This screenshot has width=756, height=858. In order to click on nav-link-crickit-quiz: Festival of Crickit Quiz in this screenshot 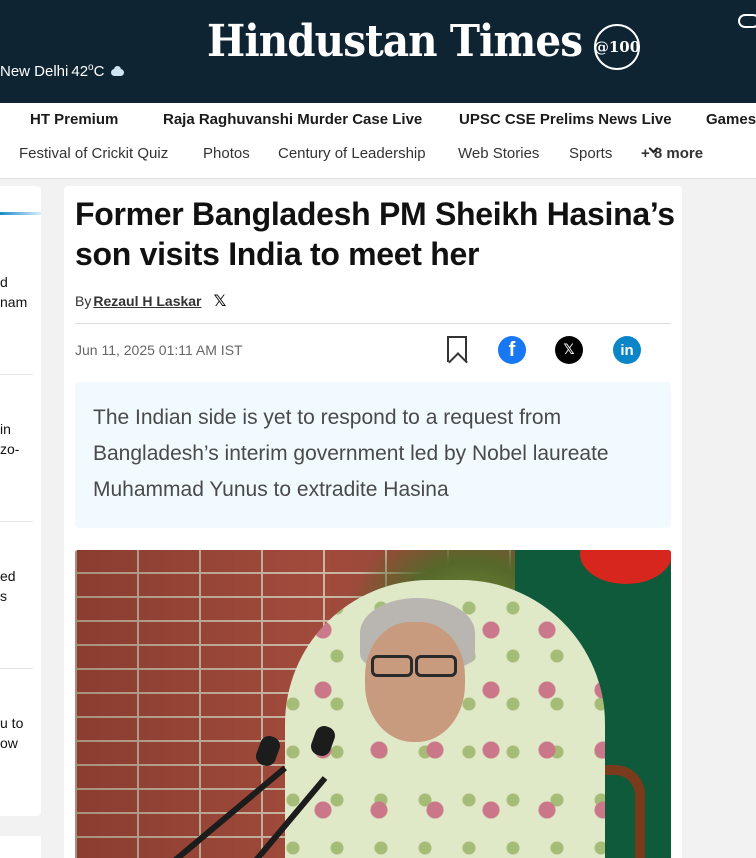, I will do `click(93, 153)`.